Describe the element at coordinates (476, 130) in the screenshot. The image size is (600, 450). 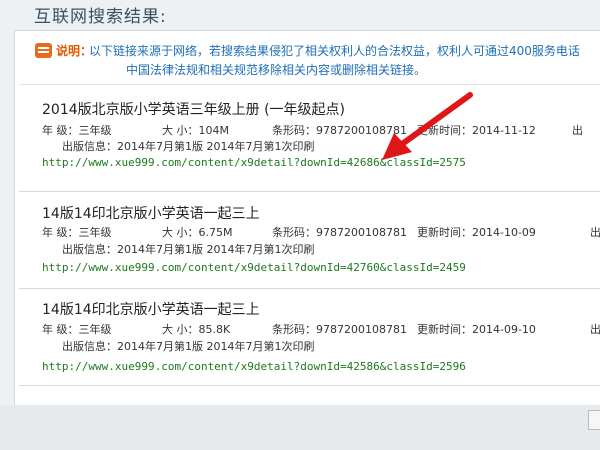
I see `updated-field: 更新时间：2014-11-12` at that location.